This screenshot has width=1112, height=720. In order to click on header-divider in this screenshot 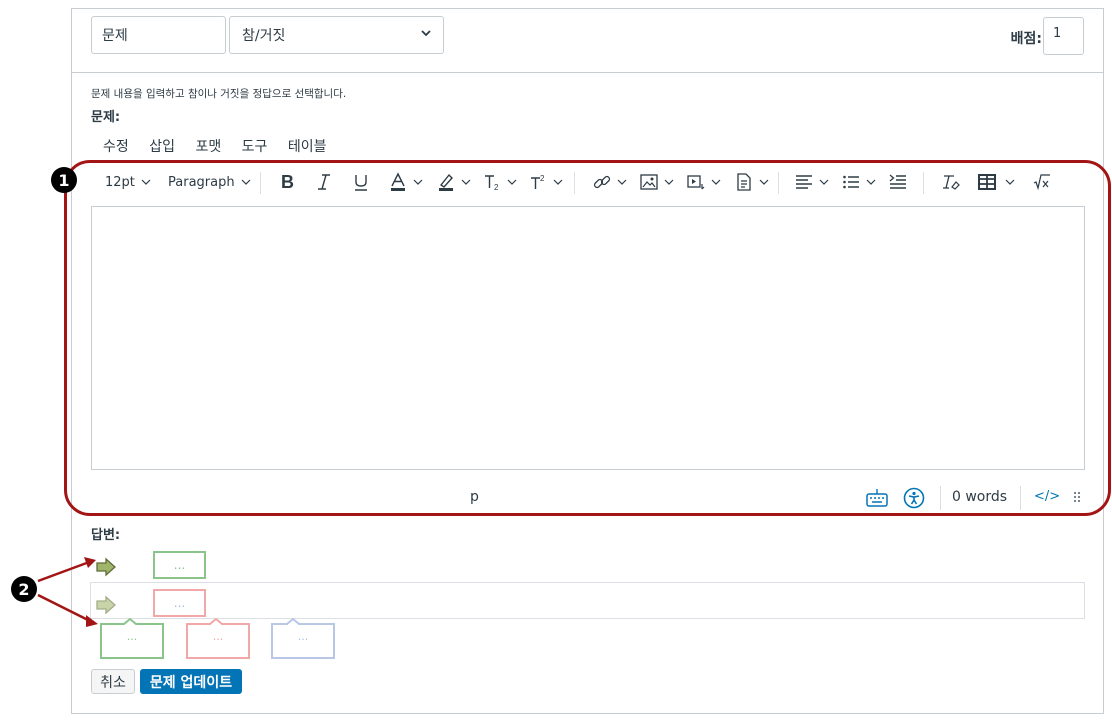, I will do `click(587, 72)`.